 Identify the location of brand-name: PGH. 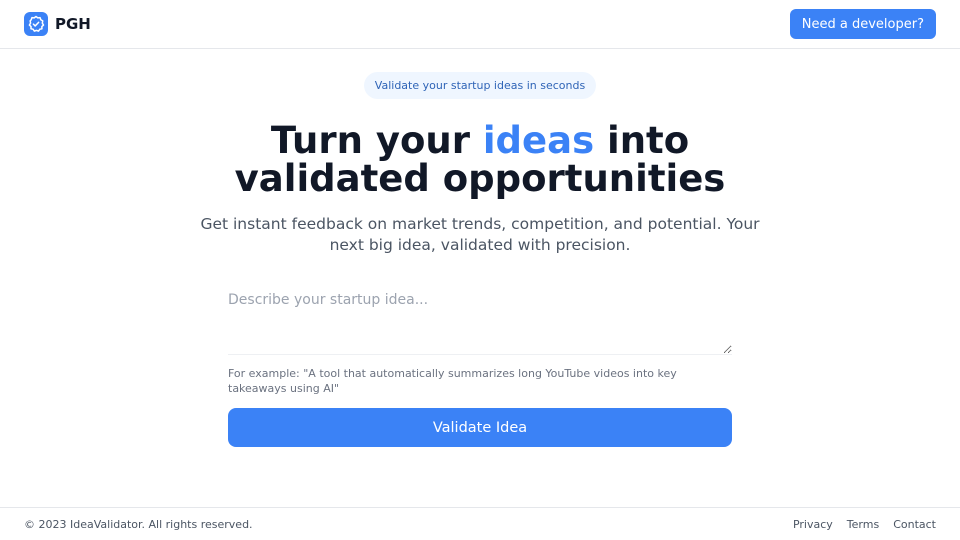
(73, 24).